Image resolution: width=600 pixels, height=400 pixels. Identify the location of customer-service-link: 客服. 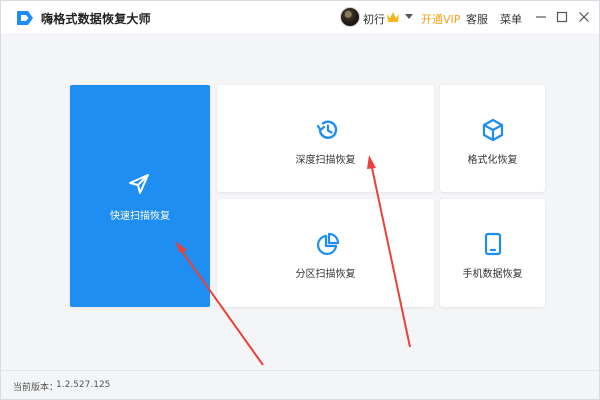
(477, 19).